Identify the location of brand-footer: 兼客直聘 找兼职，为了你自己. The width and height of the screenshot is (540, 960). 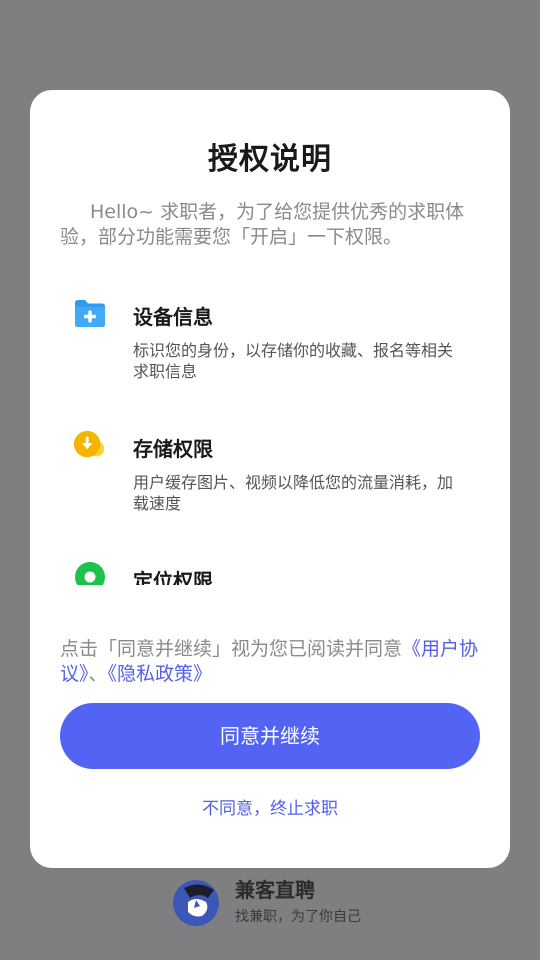
(280, 902).